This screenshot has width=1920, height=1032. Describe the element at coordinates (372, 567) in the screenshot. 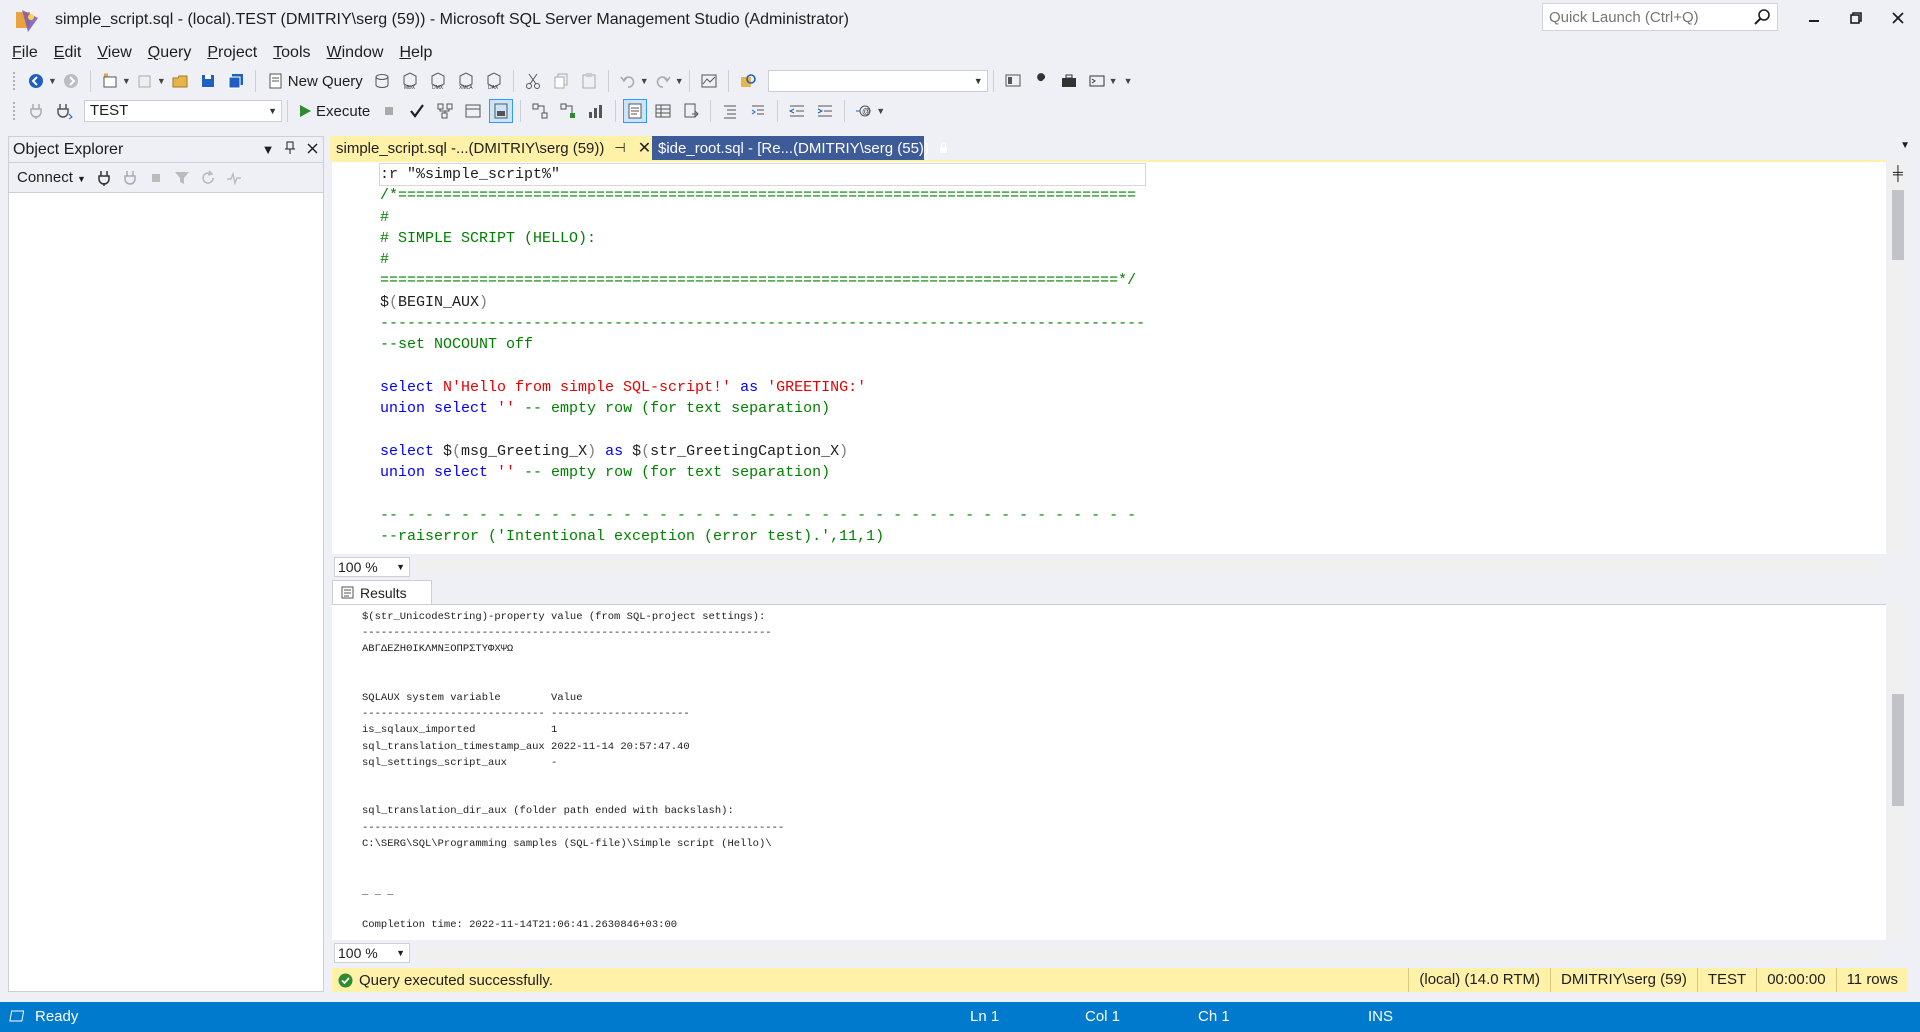

I see `editor-zoom-combo: 100 % ▼` at that location.